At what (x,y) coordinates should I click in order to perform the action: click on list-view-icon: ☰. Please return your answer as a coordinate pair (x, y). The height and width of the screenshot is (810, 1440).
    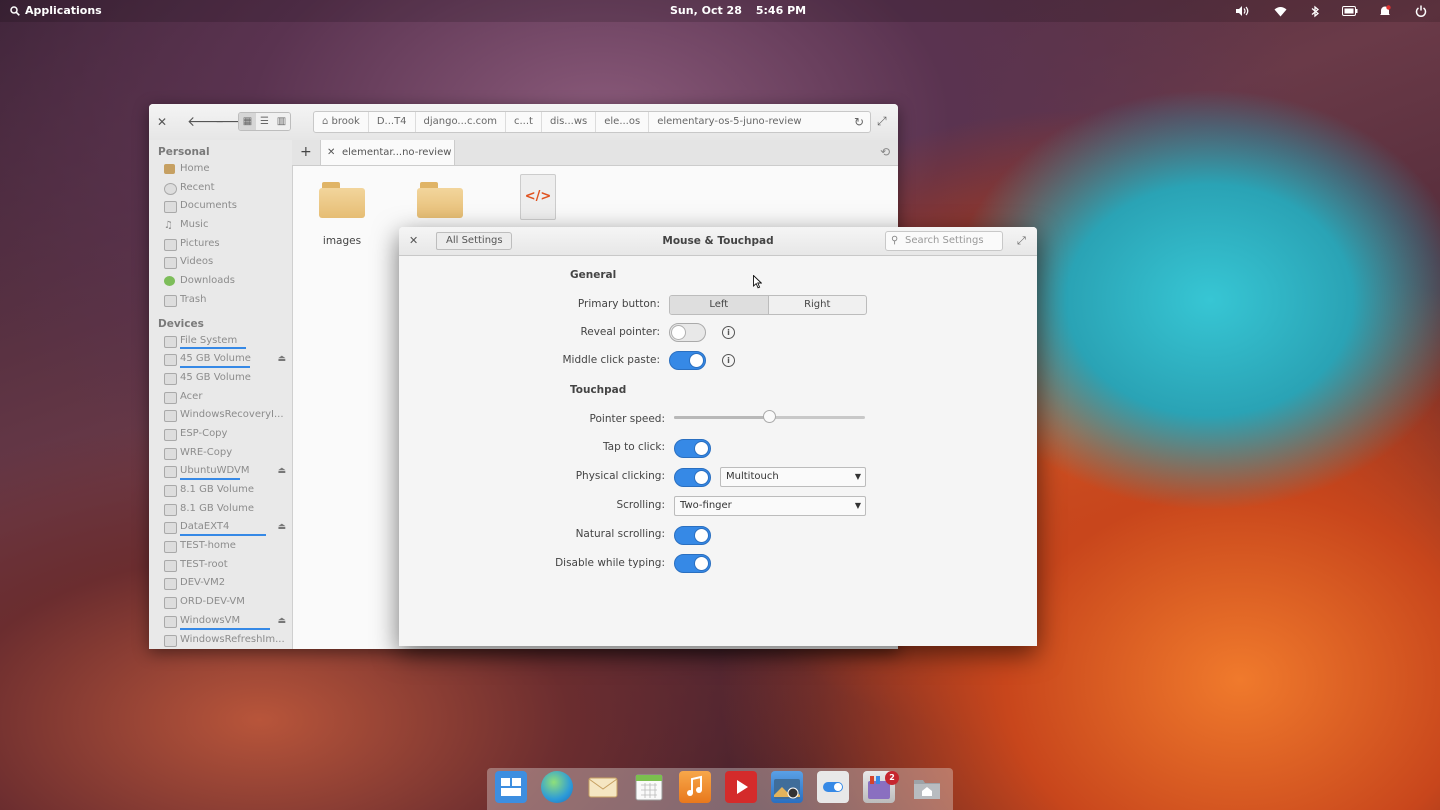
    Looking at the image, I should click on (264, 121).